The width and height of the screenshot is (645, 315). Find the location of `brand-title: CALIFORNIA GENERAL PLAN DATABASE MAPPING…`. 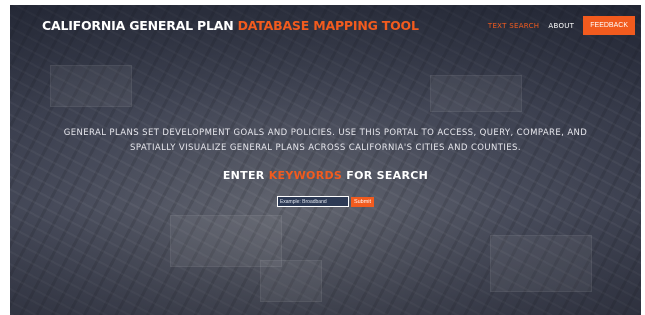

brand-title: CALIFORNIA GENERAL PLAN DATABASE MAPPING… is located at coordinates (230, 25).